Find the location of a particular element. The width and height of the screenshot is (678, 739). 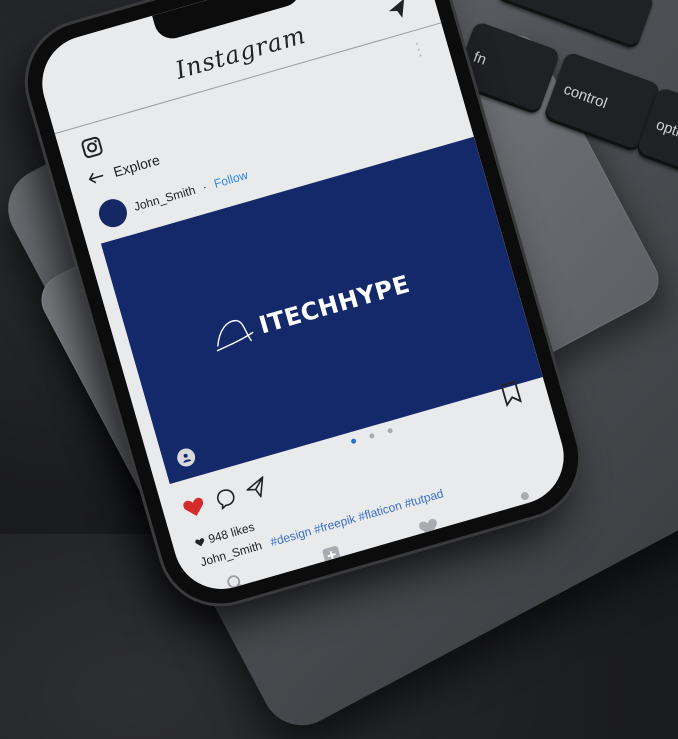

more-icon: · · · is located at coordinates (418, 48).